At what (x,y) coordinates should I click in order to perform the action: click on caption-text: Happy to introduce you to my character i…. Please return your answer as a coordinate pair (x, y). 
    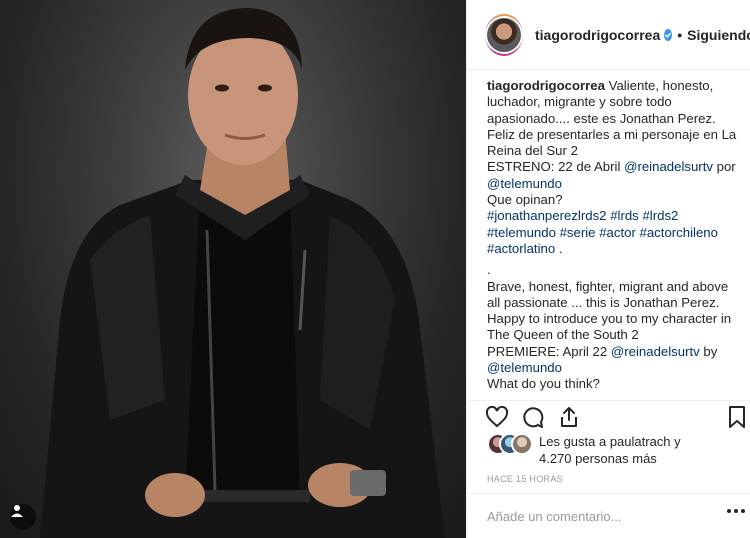
    Looking at the image, I should click on (609, 327).